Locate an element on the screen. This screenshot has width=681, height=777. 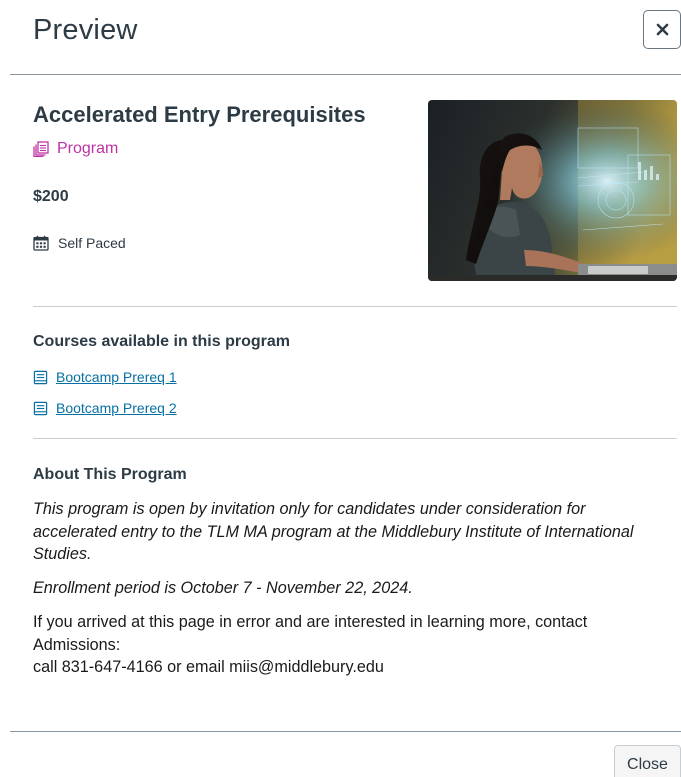
course-link-label: Bootcamp Prereq 1 is located at coordinates (116, 377).